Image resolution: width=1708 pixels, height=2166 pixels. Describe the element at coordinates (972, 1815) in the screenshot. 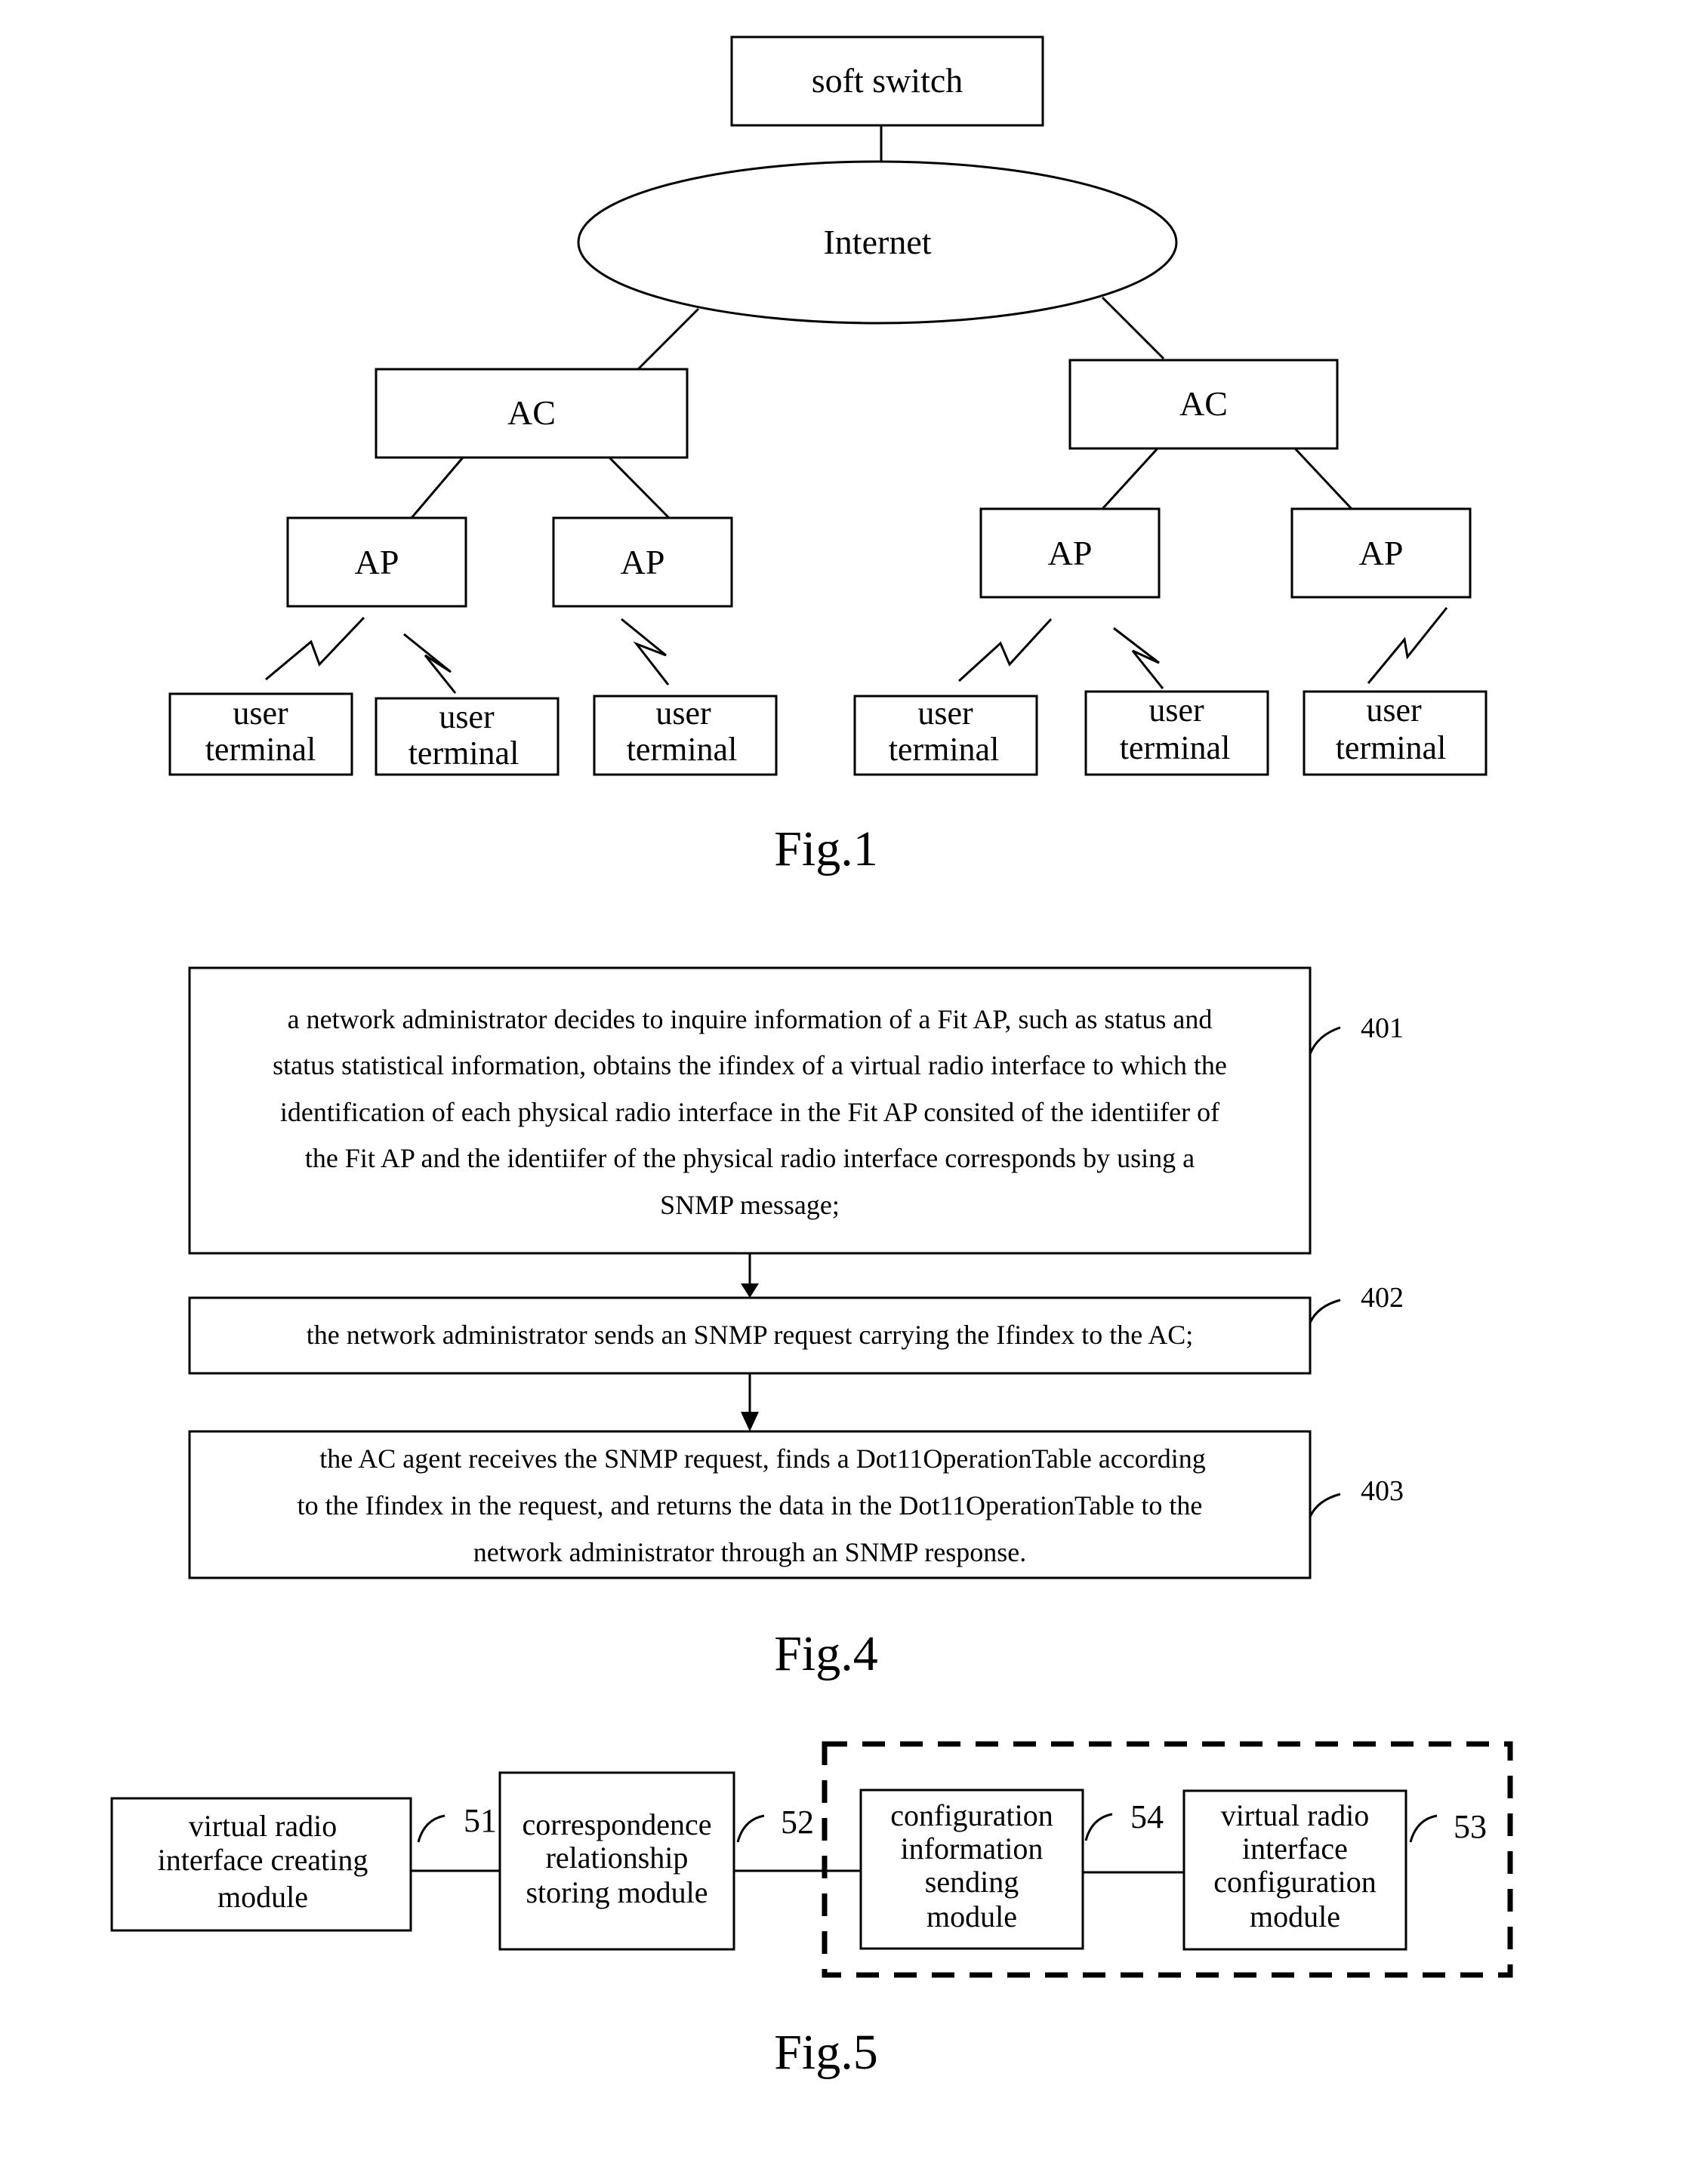

I see `module-54-text: configuration` at that location.